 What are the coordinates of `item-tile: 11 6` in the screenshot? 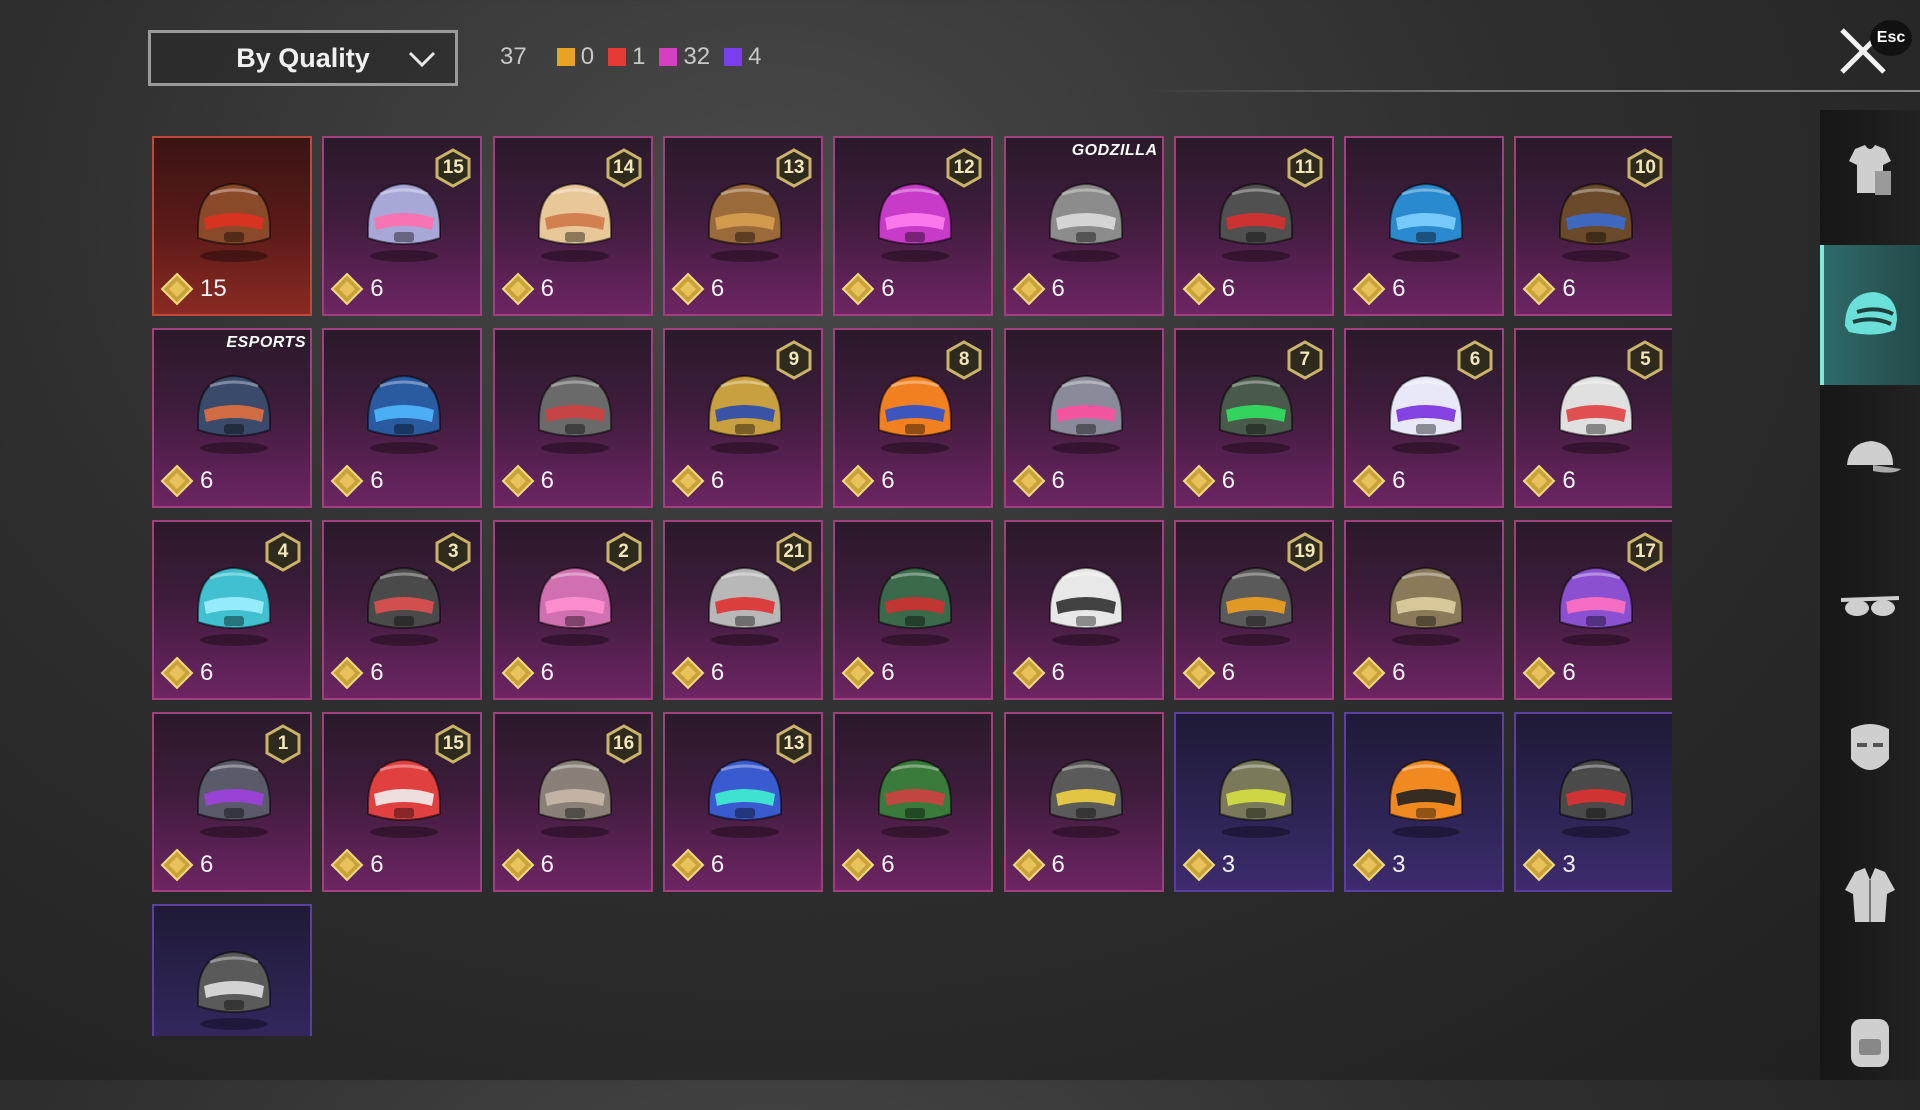 It's located at (1253, 226).